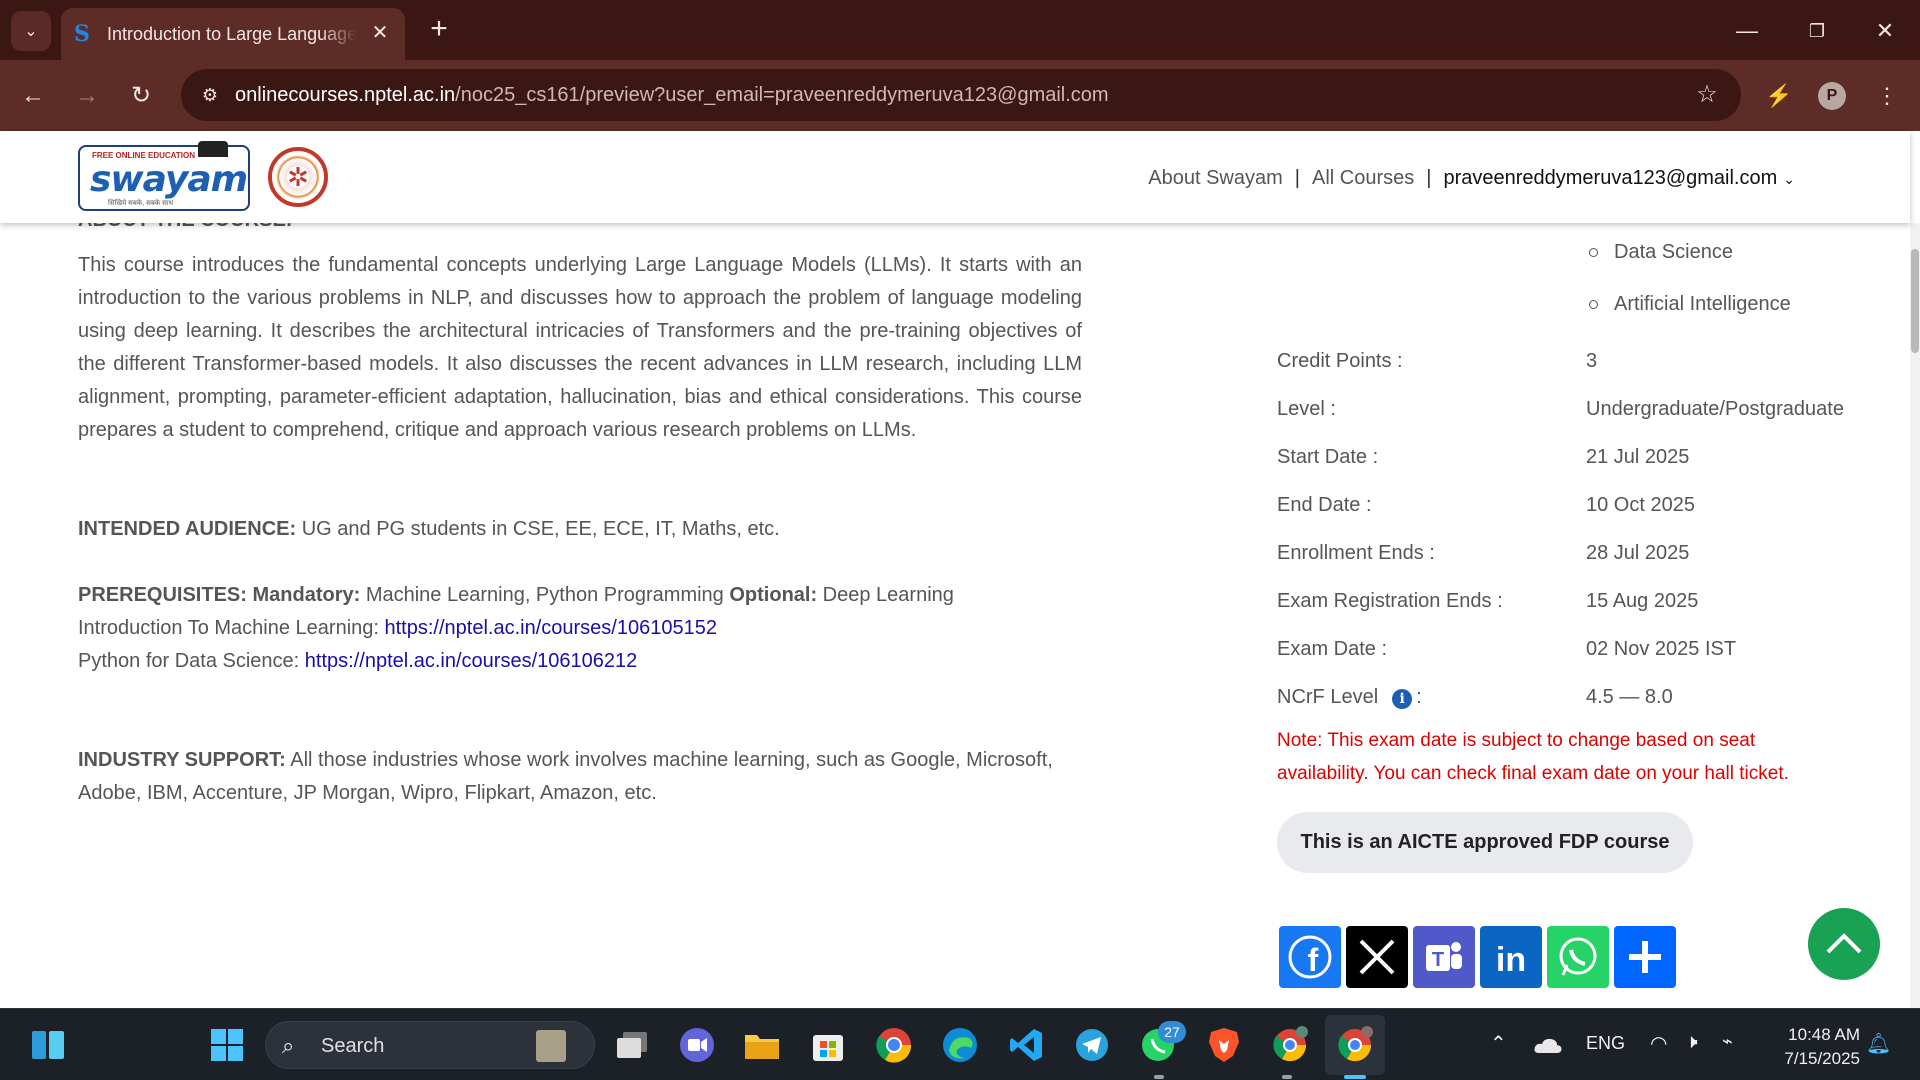  Describe the element at coordinates (1658, 1043) in the screenshot. I see `wifi-icon: ◠` at that location.